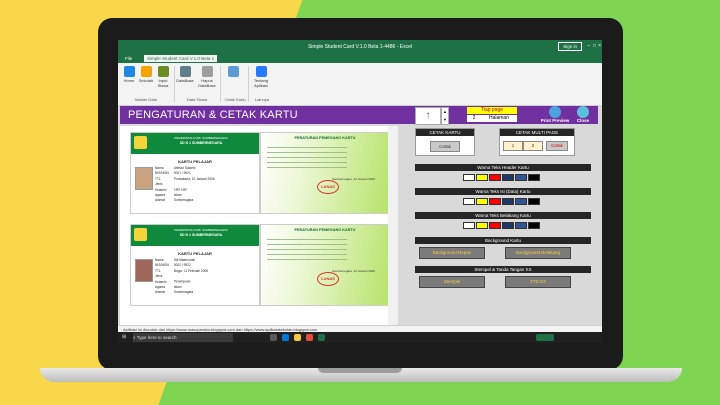 Image resolution: width=720 pixels, height=405 pixels. I want to click on windows-start-icon: ⊞, so click(124, 337).